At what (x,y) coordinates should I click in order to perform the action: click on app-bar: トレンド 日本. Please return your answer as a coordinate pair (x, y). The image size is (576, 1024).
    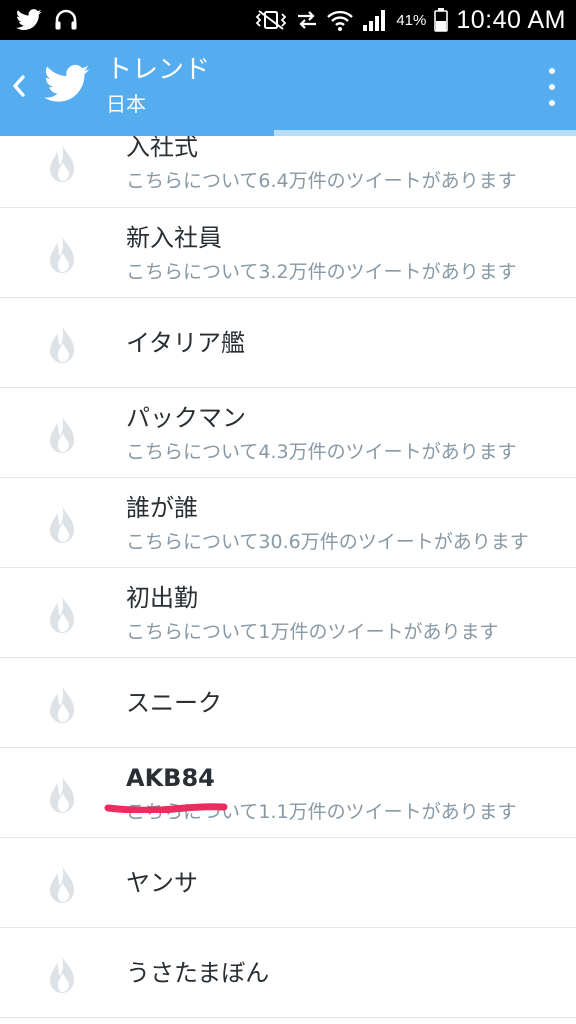
    Looking at the image, I should click on (288, 85).